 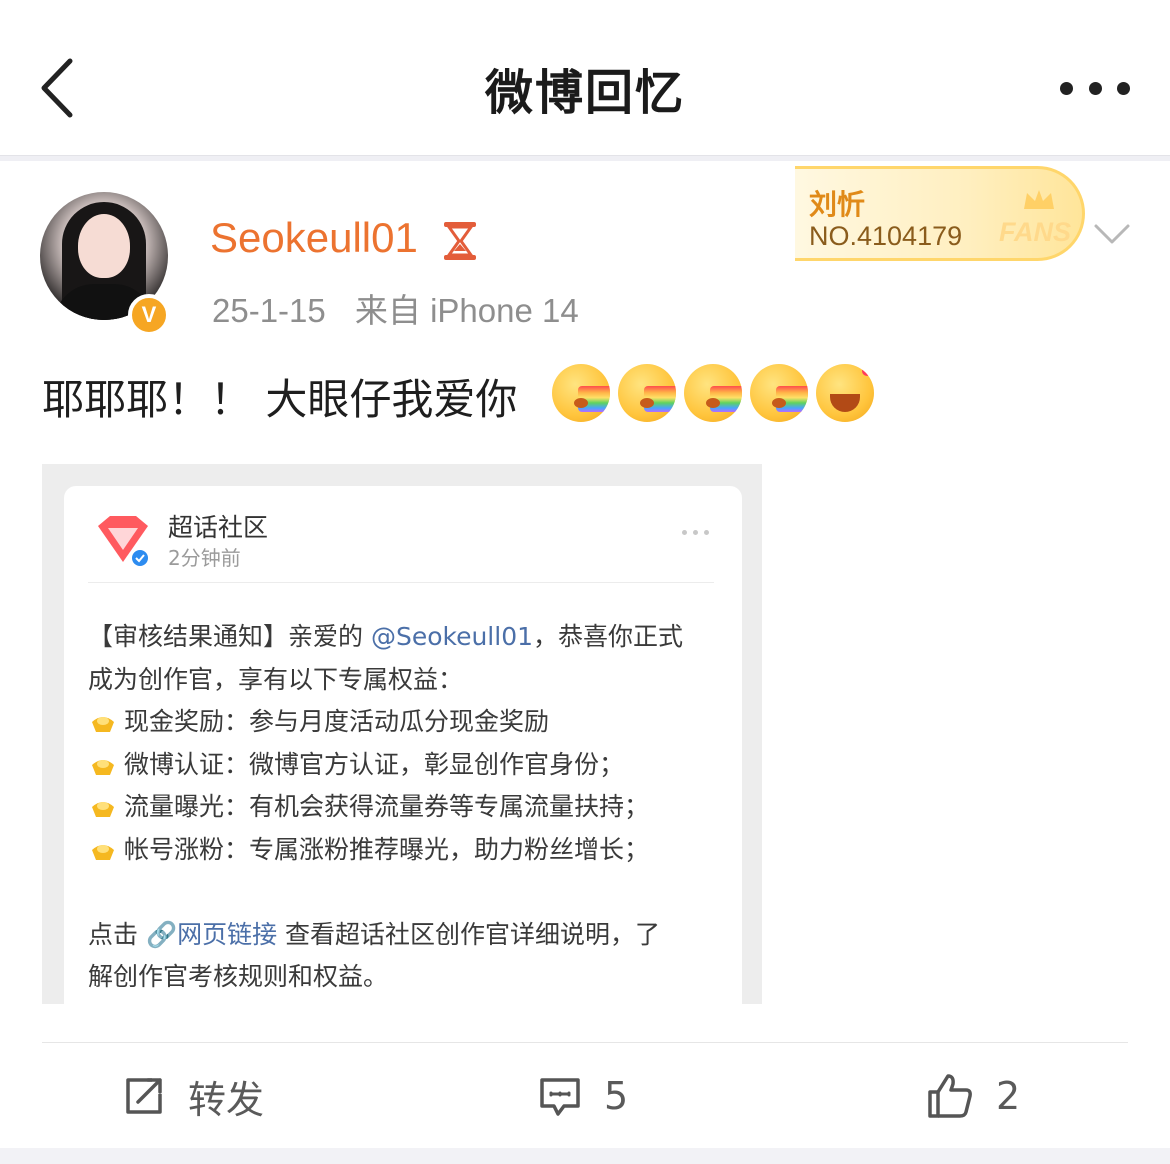 I want to click on benefit-item: 帐号涨粉：专属涨粉推荐曝光，助力粉丝增长；, so click(x=408, y=850).